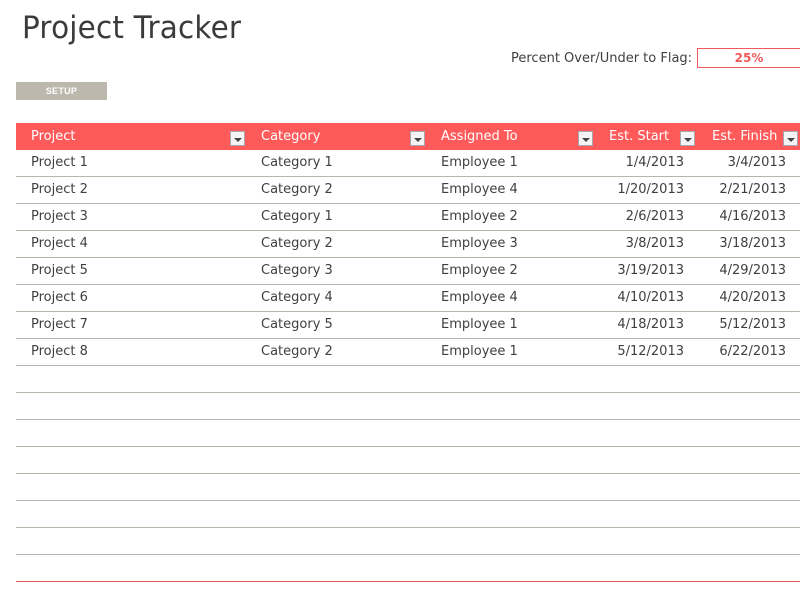 The height and width of the screenshot is (600, 800). Describe the element at coordinates (61, 91) in the screenshot. I see `setup-button: SETUP` at that location.